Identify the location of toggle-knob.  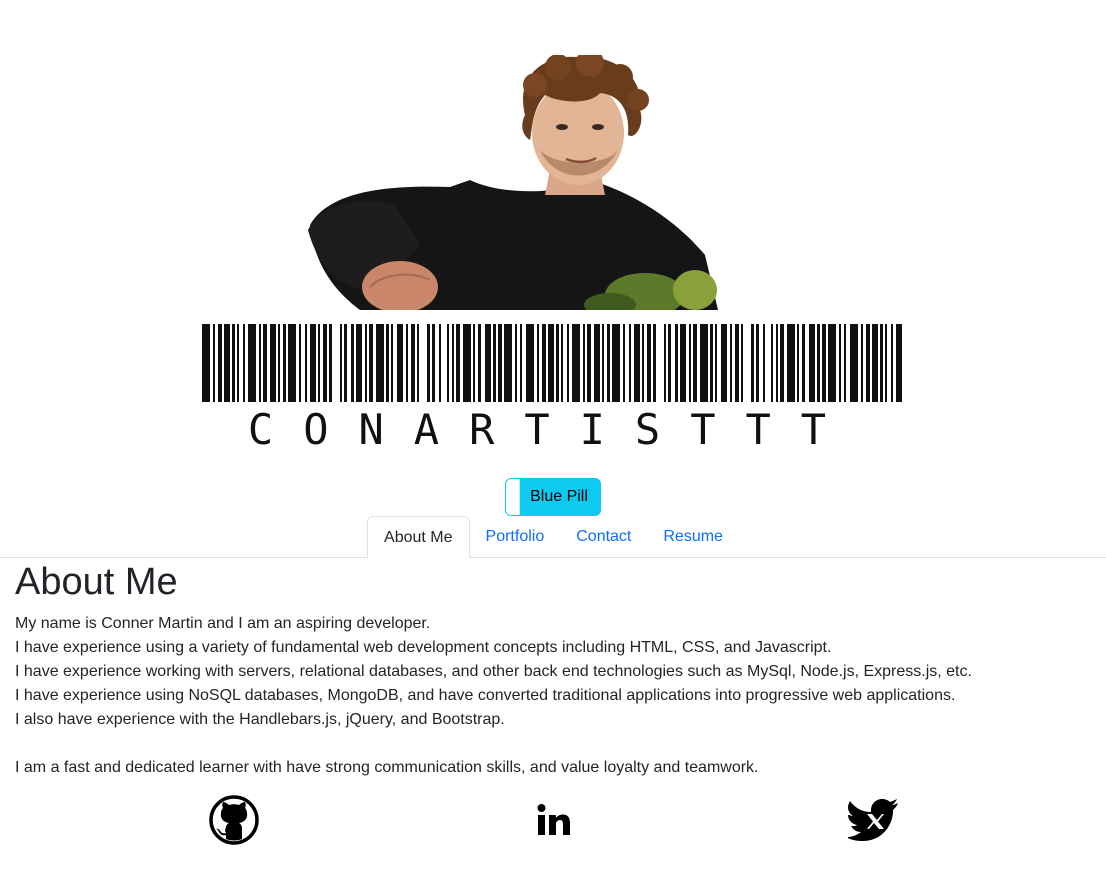
(513, 497).